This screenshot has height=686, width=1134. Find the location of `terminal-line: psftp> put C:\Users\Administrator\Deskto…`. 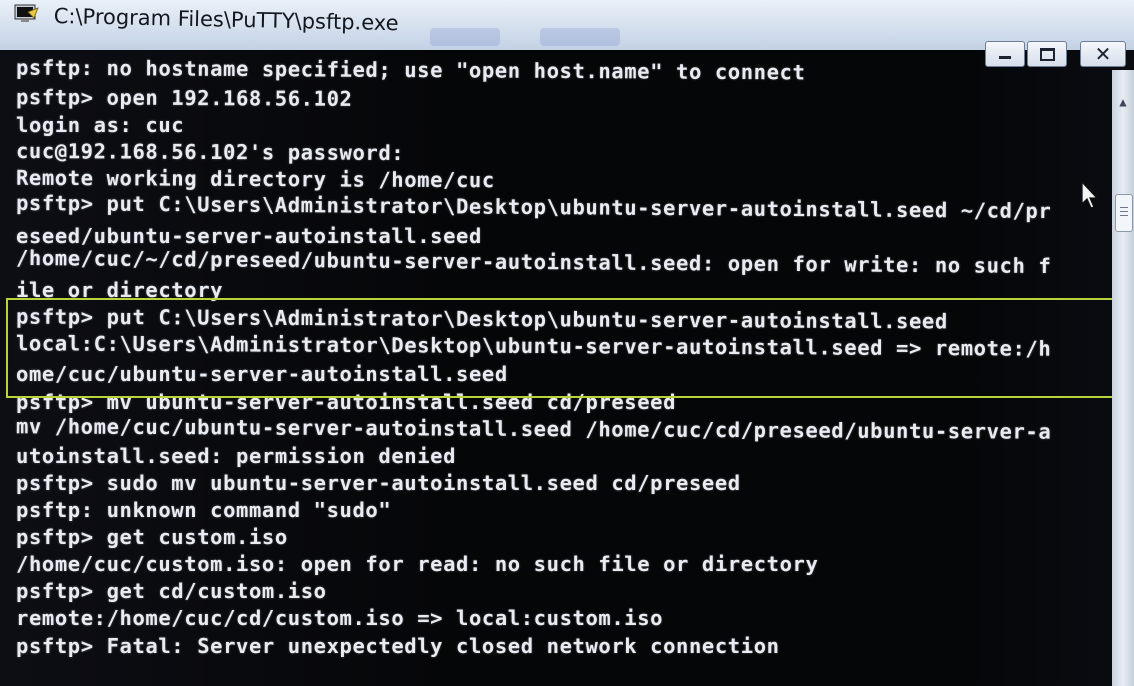

terminal-line: psftp> put C:\Users\Administrator\Deskto… is located at coordinates (533, 207).